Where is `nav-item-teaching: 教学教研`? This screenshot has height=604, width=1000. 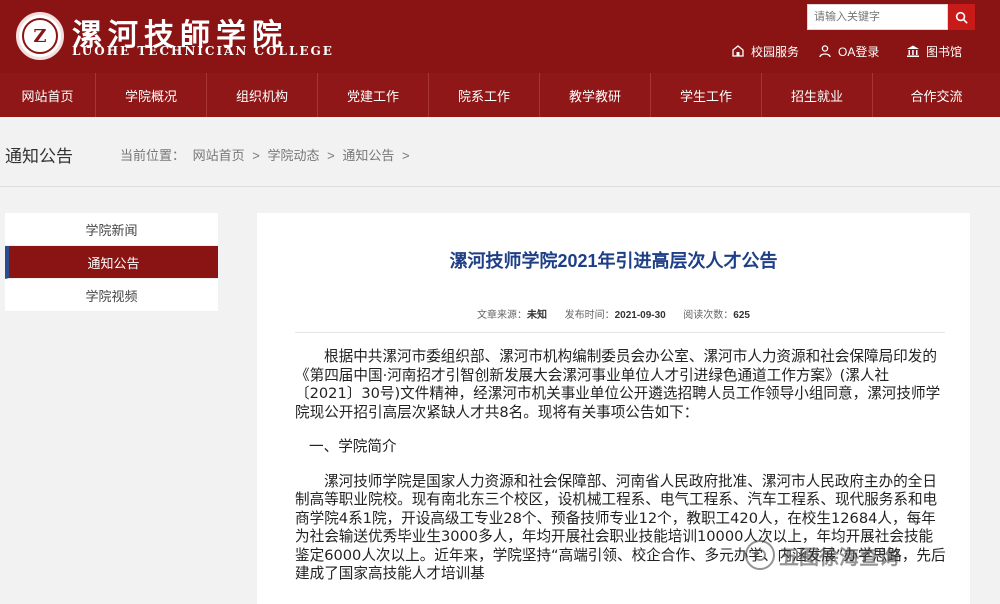
nav-item-teaching: 教学教研 is located at coordinates (595, 95).